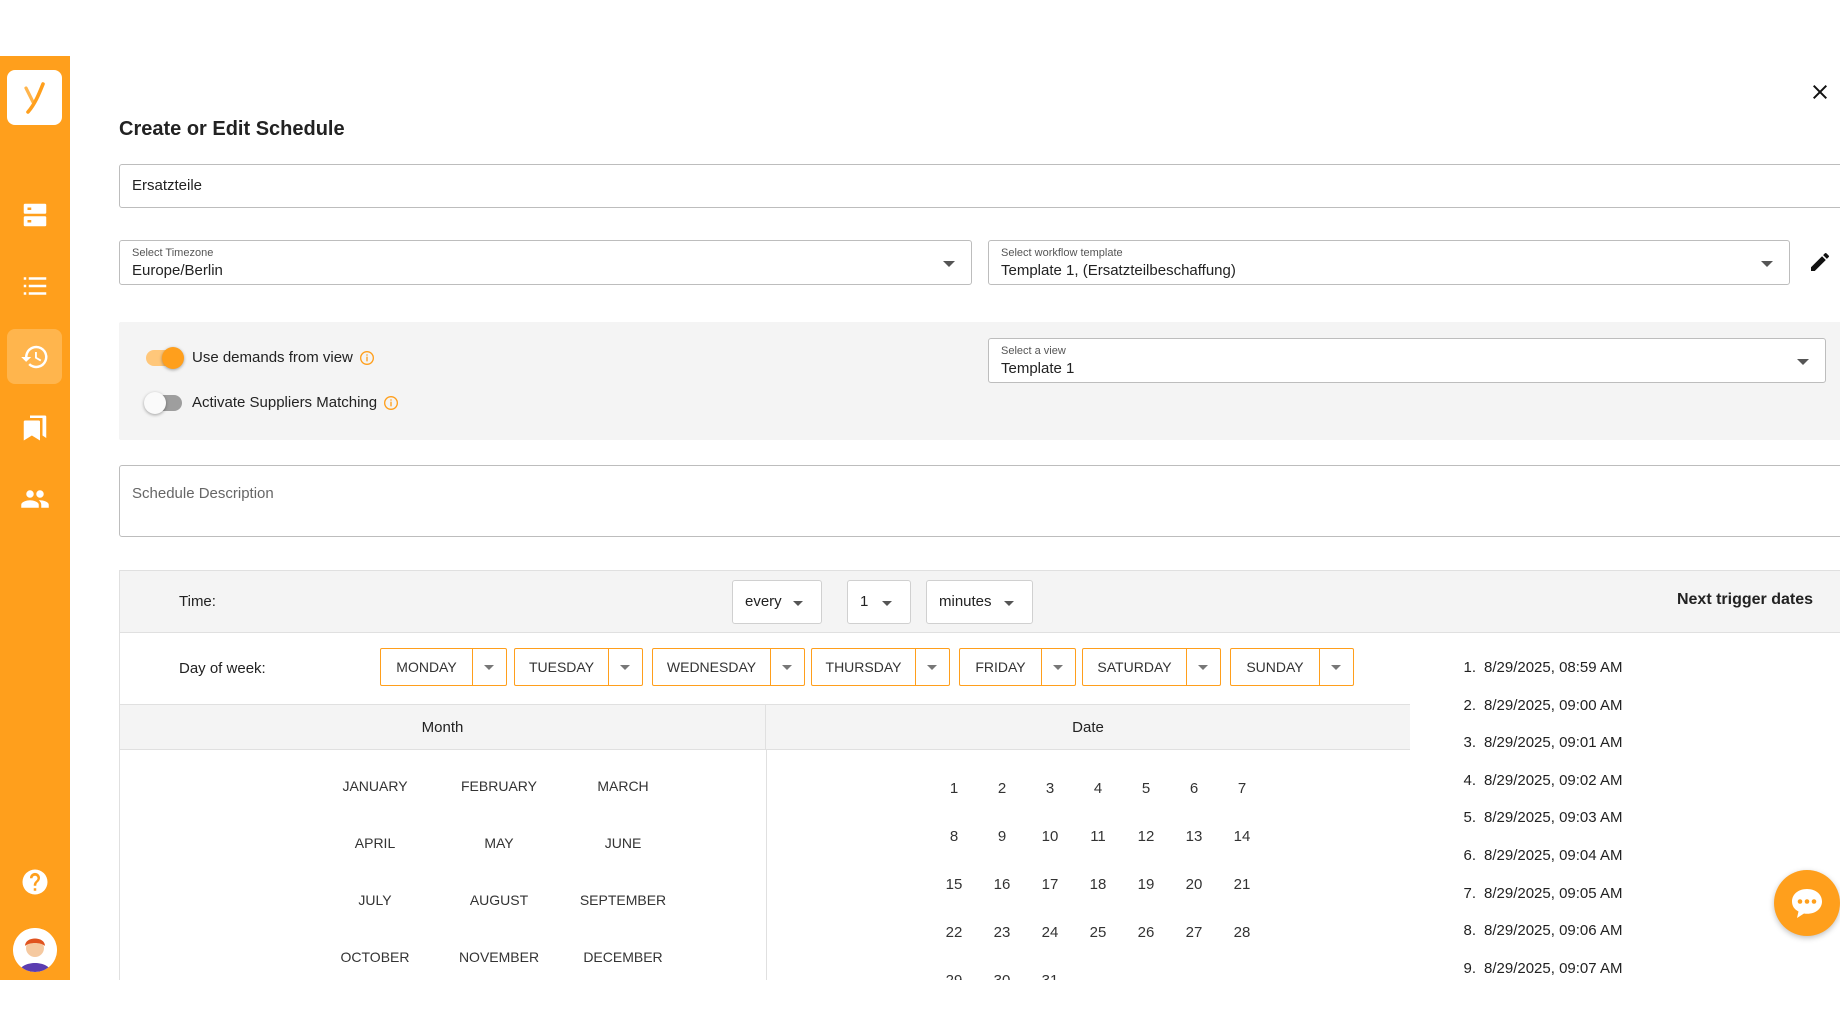 The image size is (1840, 1036). Describe the element at coordinates (1002, 976) in the screenshot. I see `date-option: 30` at that location.